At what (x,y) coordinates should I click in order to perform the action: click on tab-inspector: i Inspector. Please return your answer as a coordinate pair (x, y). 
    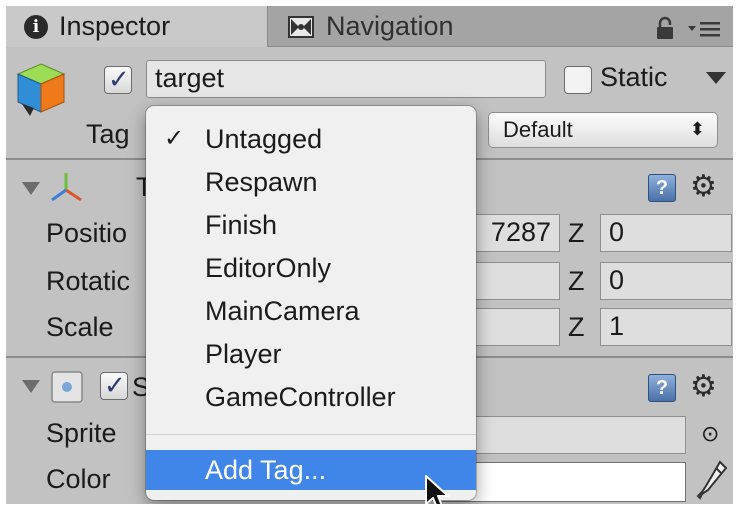
    Looking at the image, I should click on (137, 26).